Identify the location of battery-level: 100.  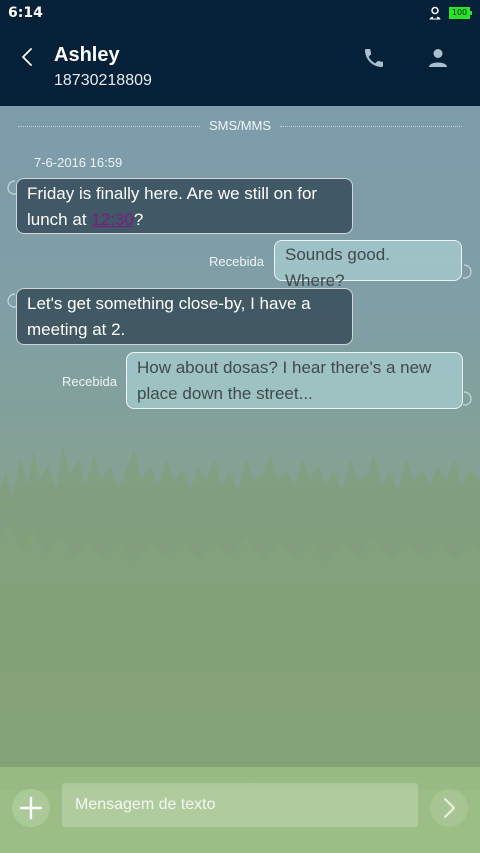
(459, 12).